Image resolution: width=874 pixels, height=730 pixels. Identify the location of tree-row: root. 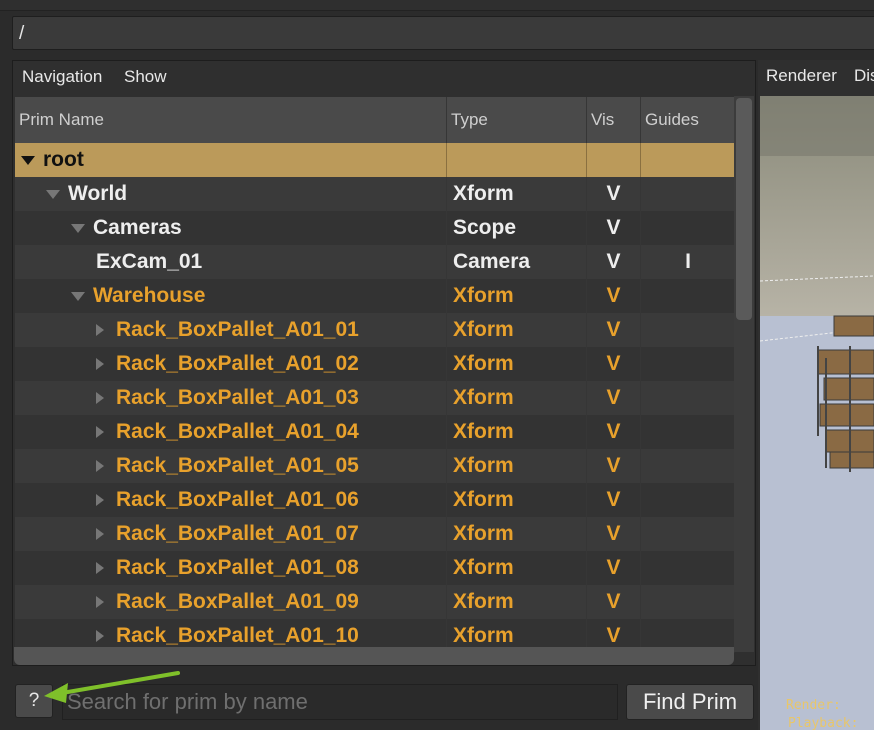
(375, 160).